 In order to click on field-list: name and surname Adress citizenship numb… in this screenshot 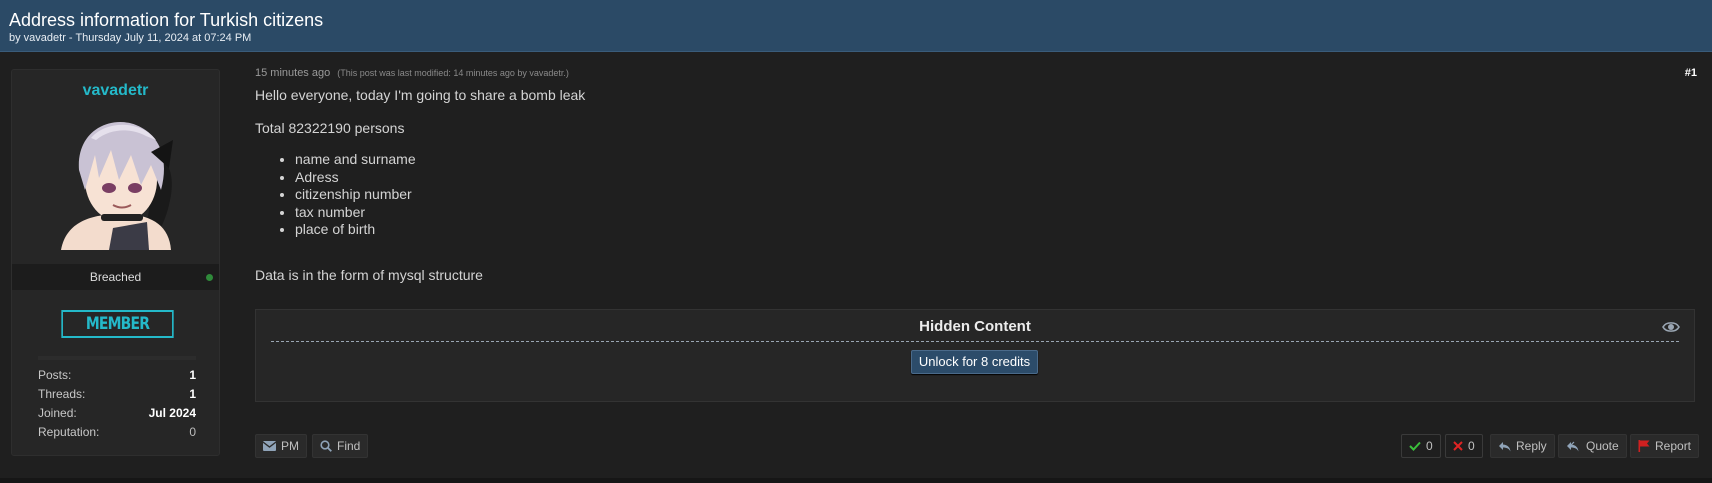, I will do `click(355, 195)`.